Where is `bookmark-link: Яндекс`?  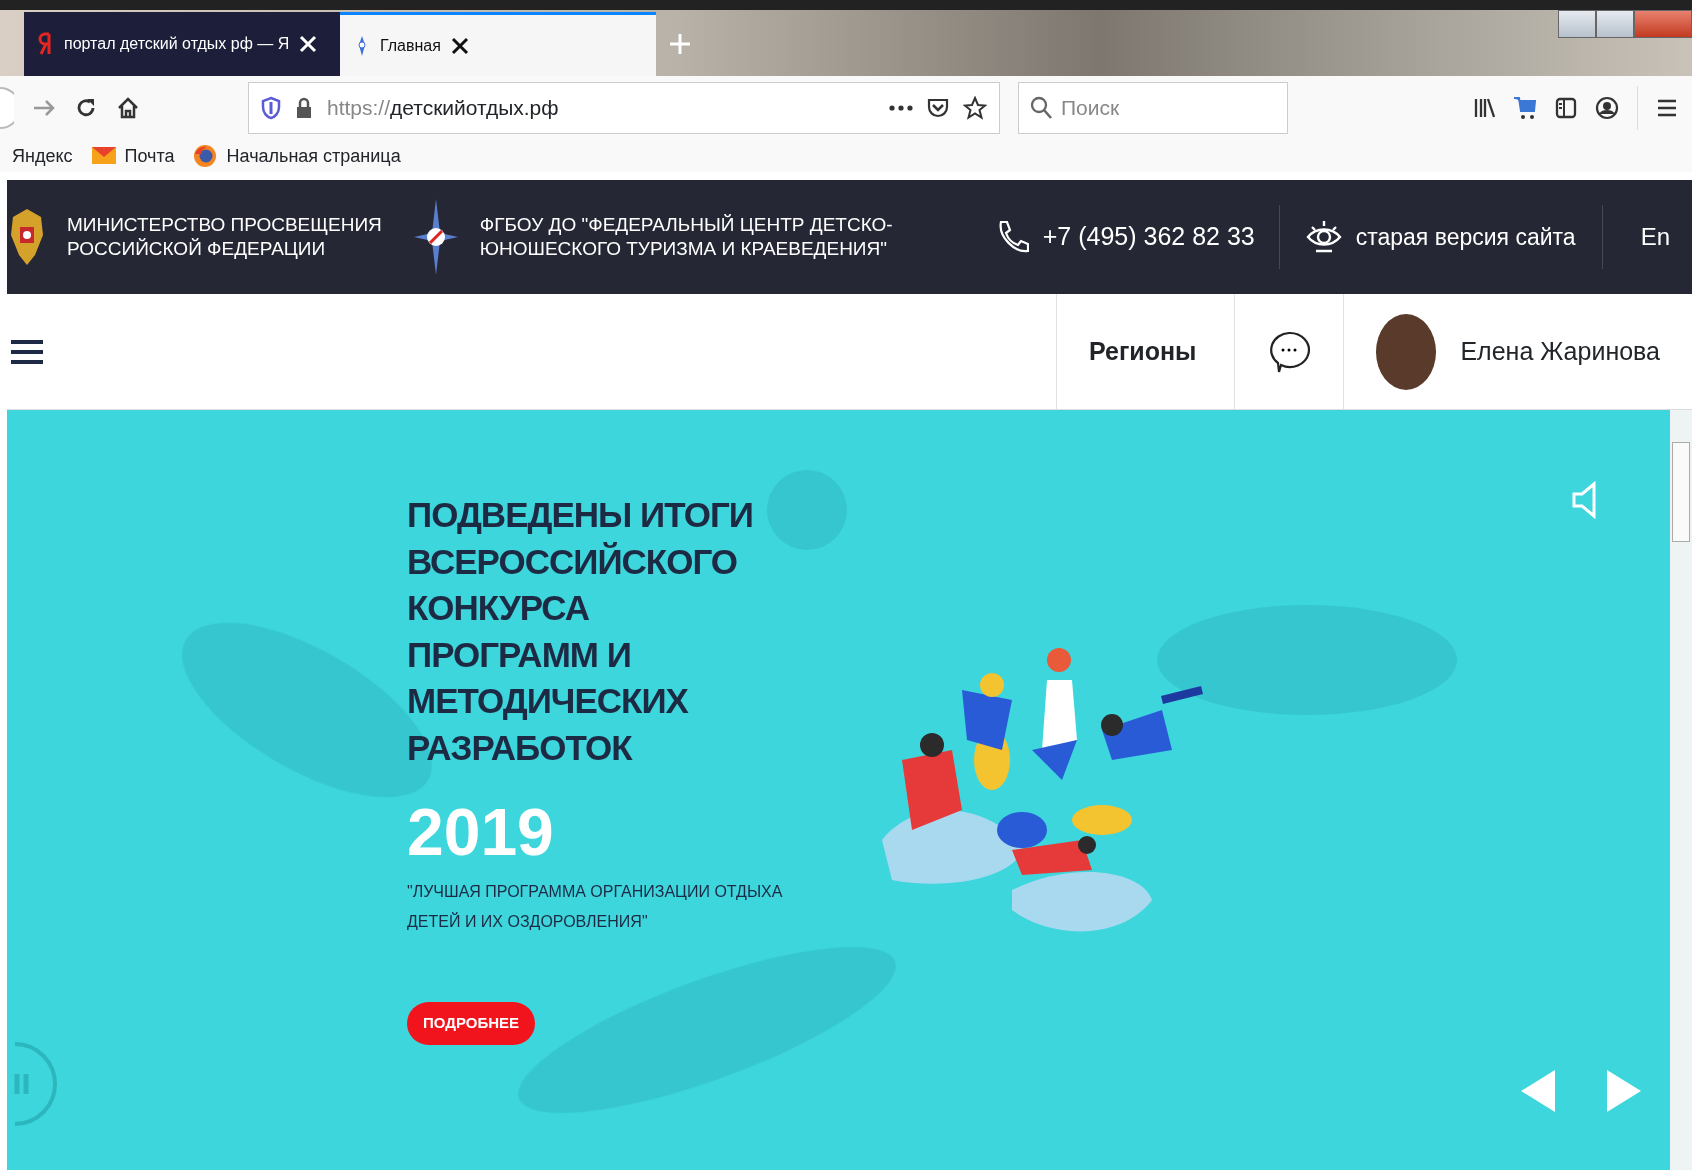
bookmark-link: Яндекс is located at coordinates (42, 156).